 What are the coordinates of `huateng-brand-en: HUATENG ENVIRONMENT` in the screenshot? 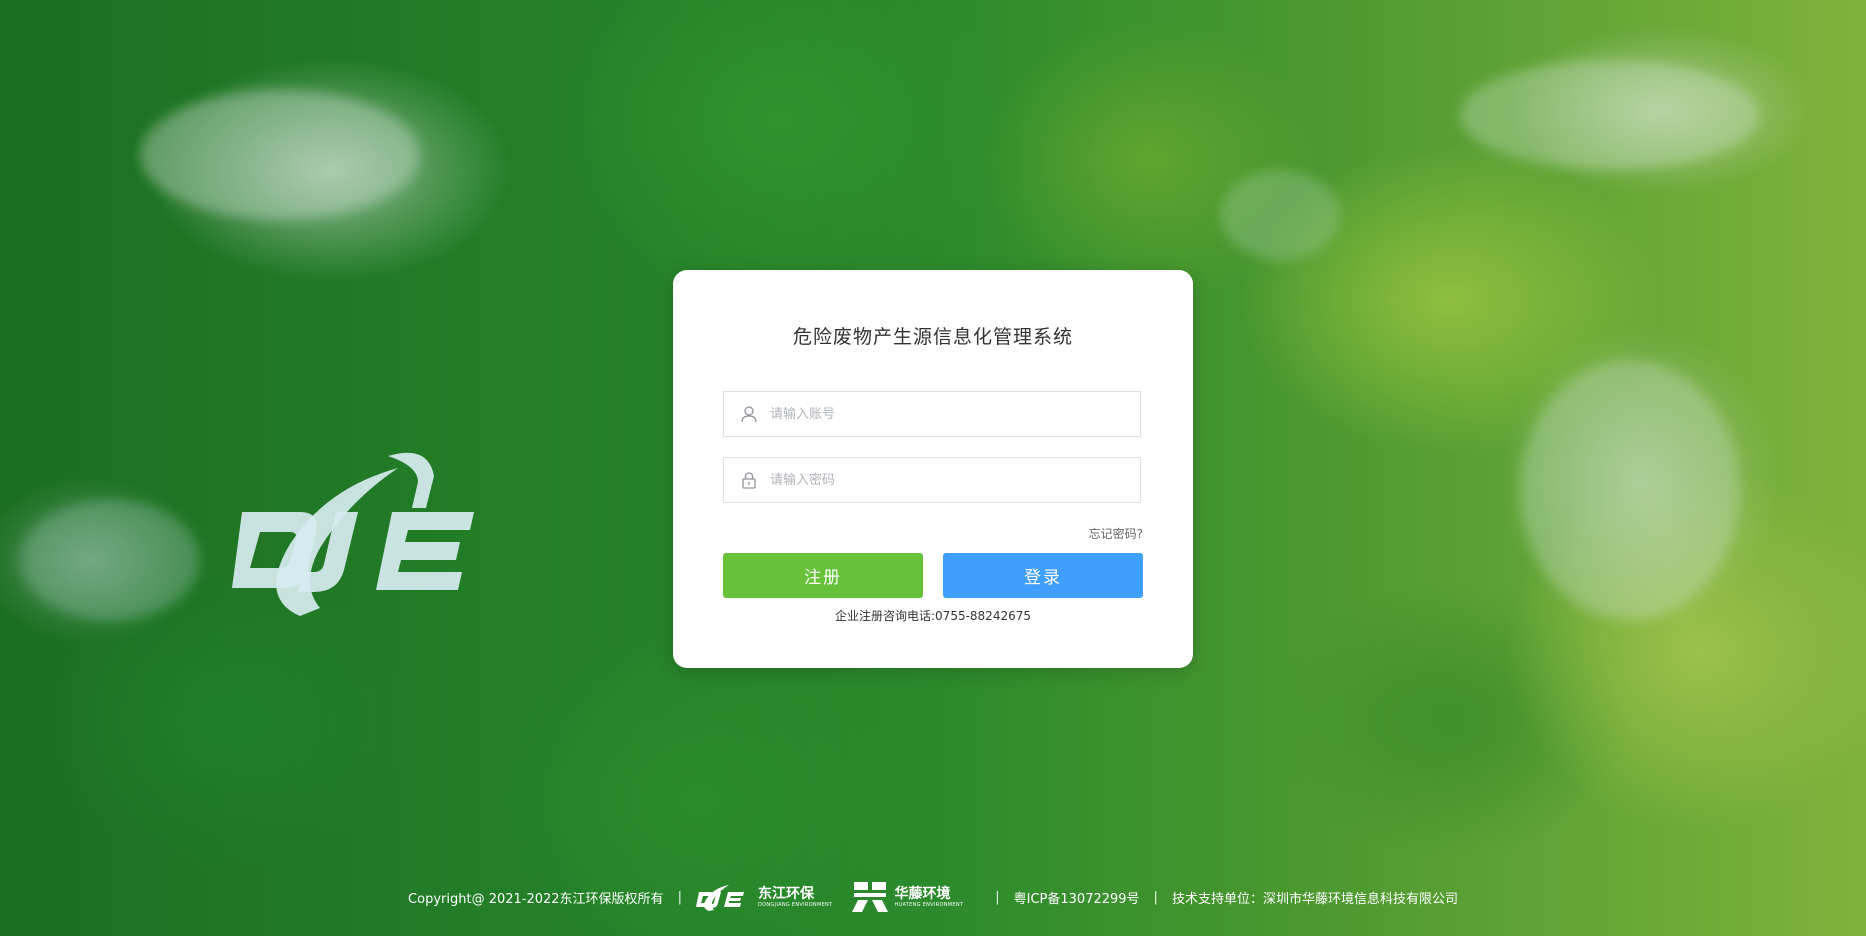 It's located at (929, 904).